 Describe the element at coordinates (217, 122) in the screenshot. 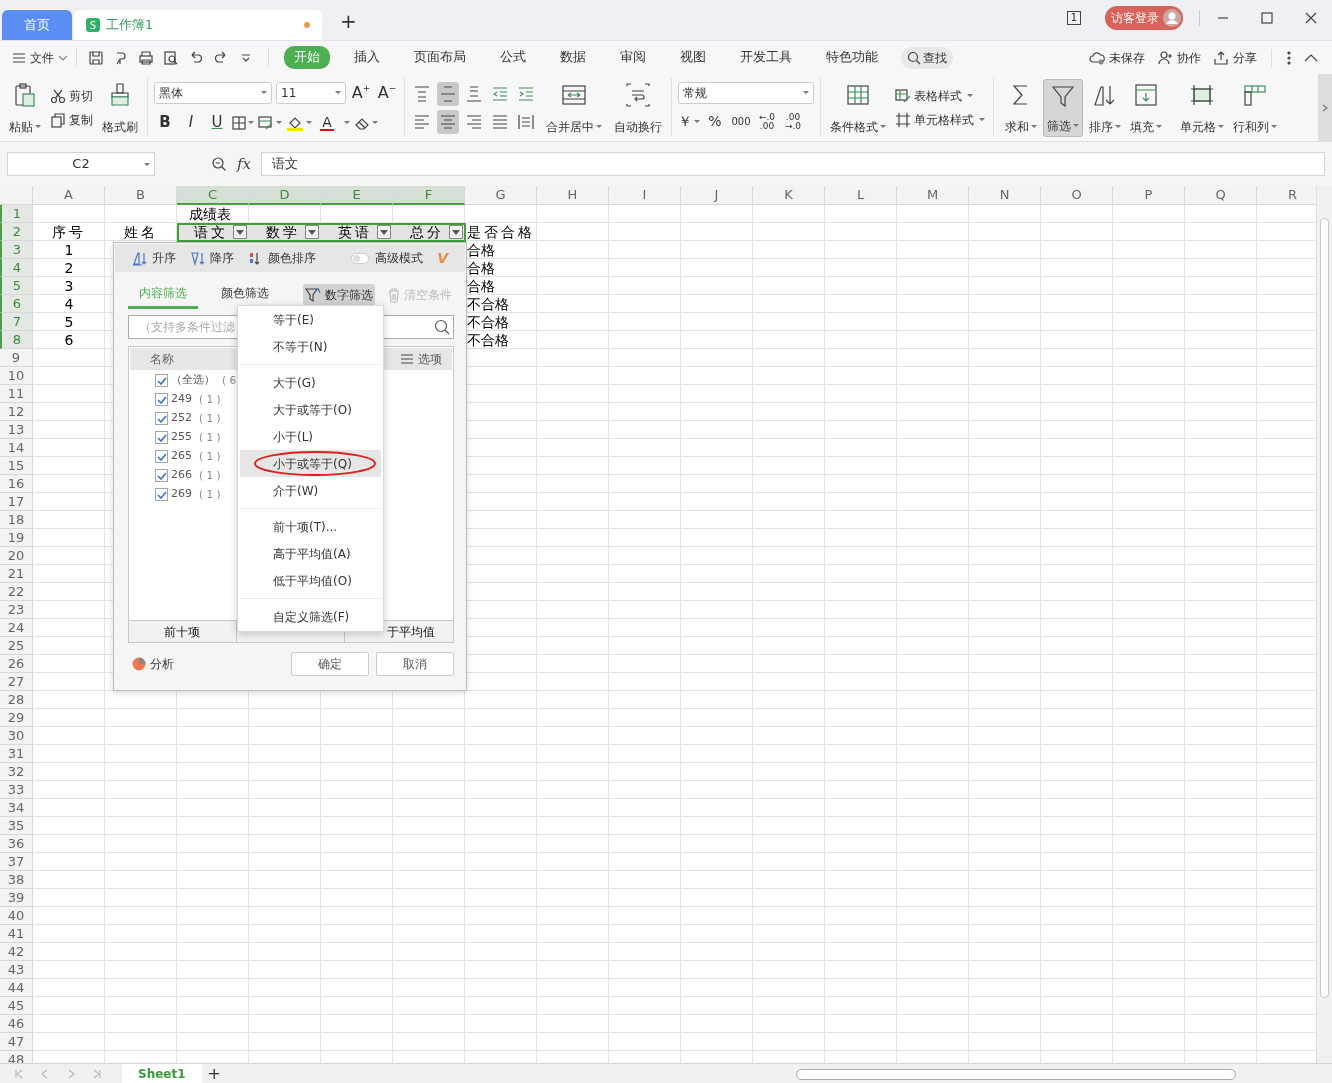

I see `underline-button: U` at that location.